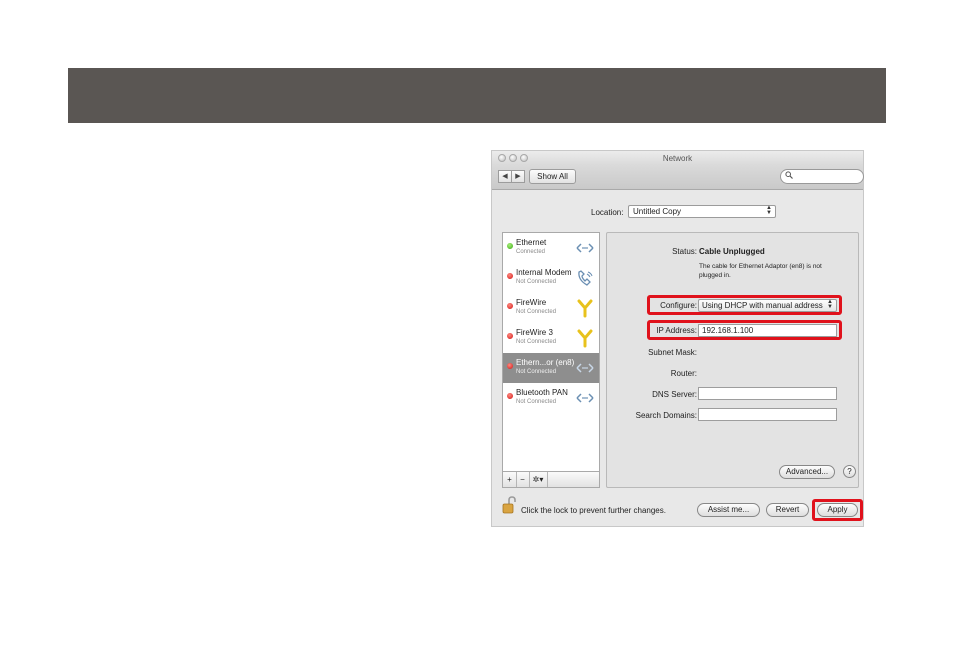 The height and width of the screenshot is (664, 954). Describe the element at coordinates (767, 393) in the screenshot. I see `dns-server-field` at that location.